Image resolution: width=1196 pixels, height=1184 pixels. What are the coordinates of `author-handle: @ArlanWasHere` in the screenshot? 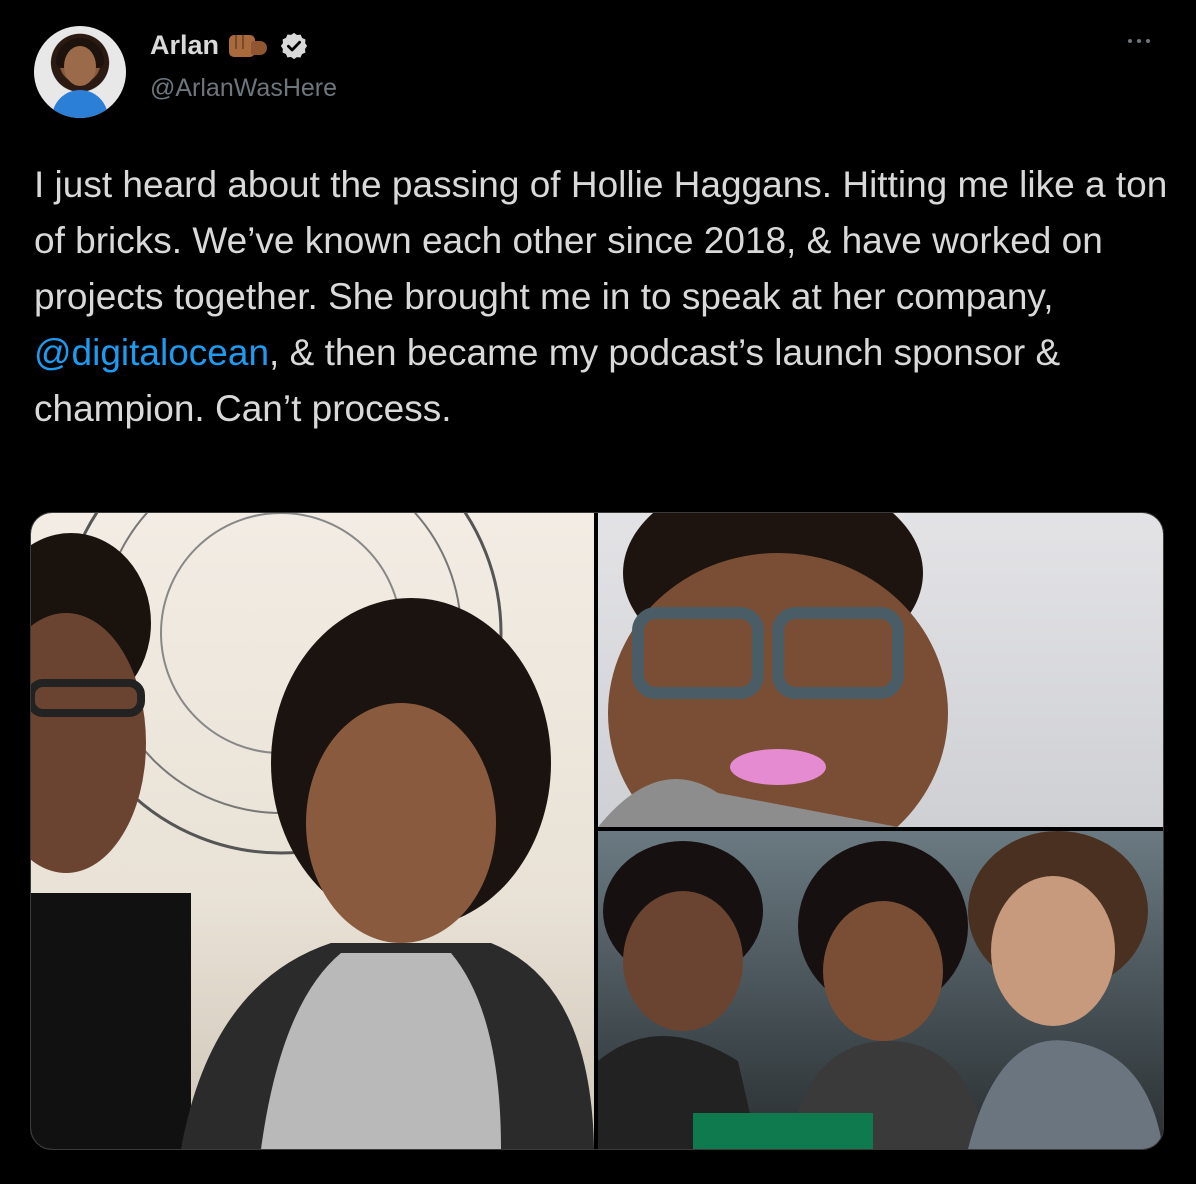 It's located at (243, 88).